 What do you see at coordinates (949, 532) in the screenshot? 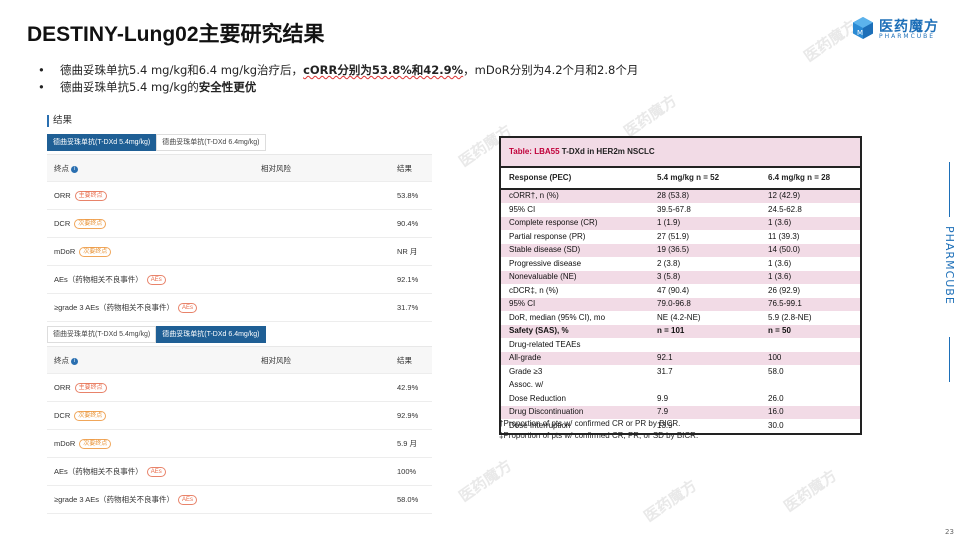
I see `page-number: 23` at bounding box center [949, 532].